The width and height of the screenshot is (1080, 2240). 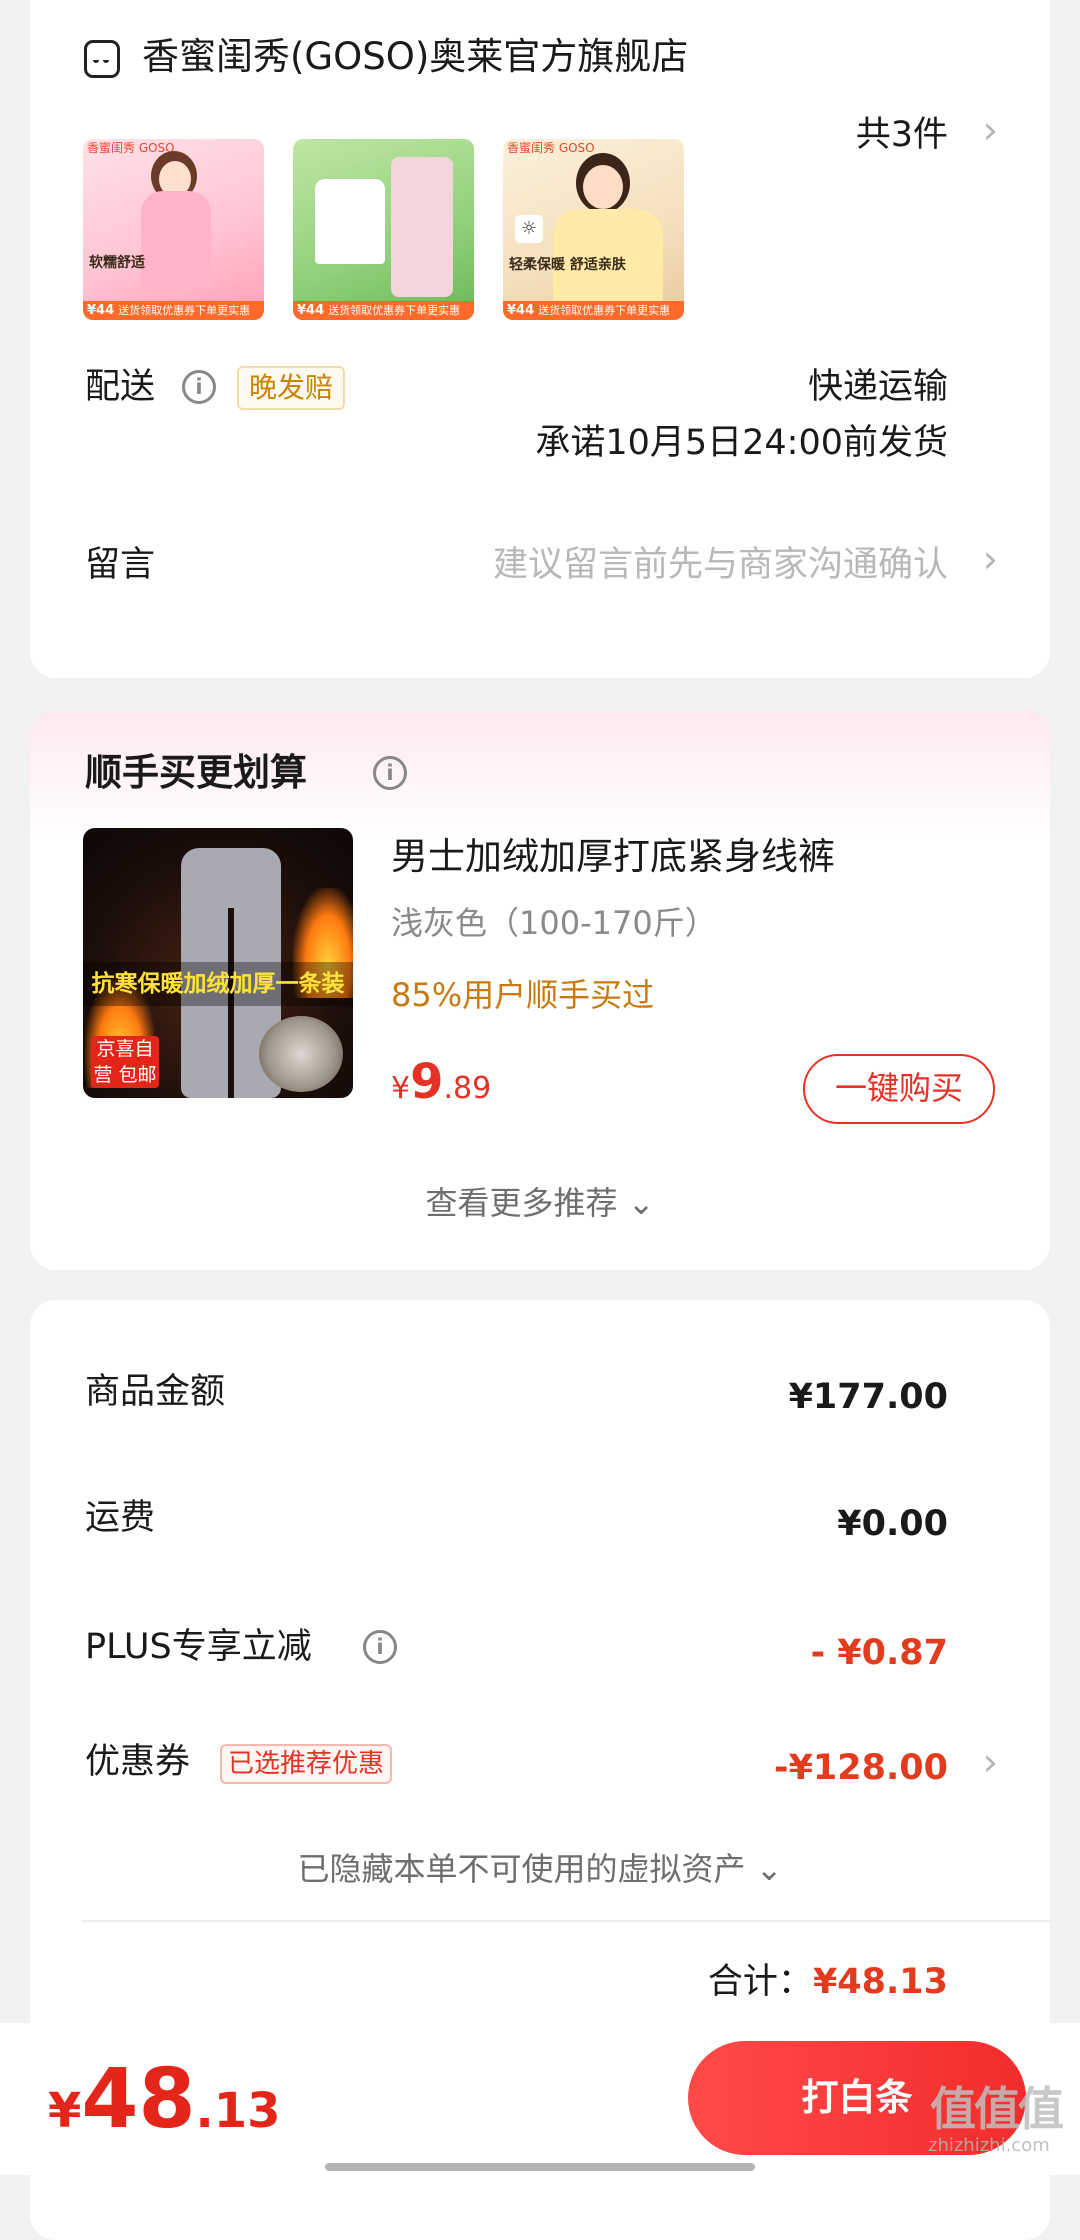 What do you see at coordinates (173, 229) in the screenshot?
I see `product-thumbnail: 香蜜闺秀 GOSO 软糯舒适 ¥44 送货领取优惠券下单更实惠` at bounding box center [173, 229].